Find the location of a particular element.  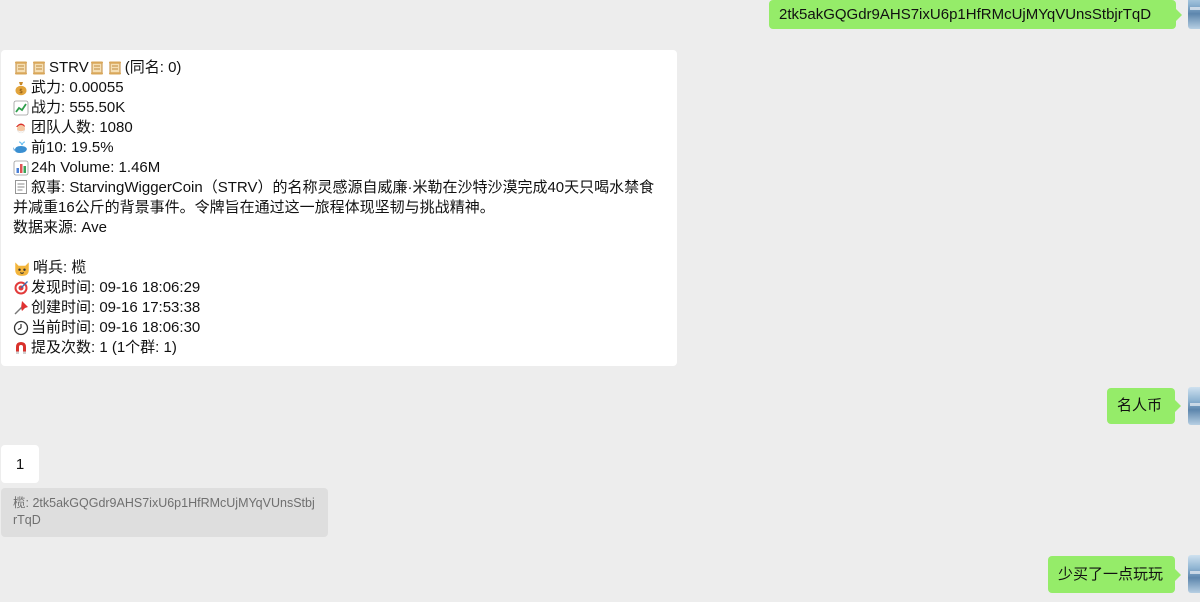

found-time-text: 发现时间: 09-16 18:06:29 is located at coordinates (116, 287).